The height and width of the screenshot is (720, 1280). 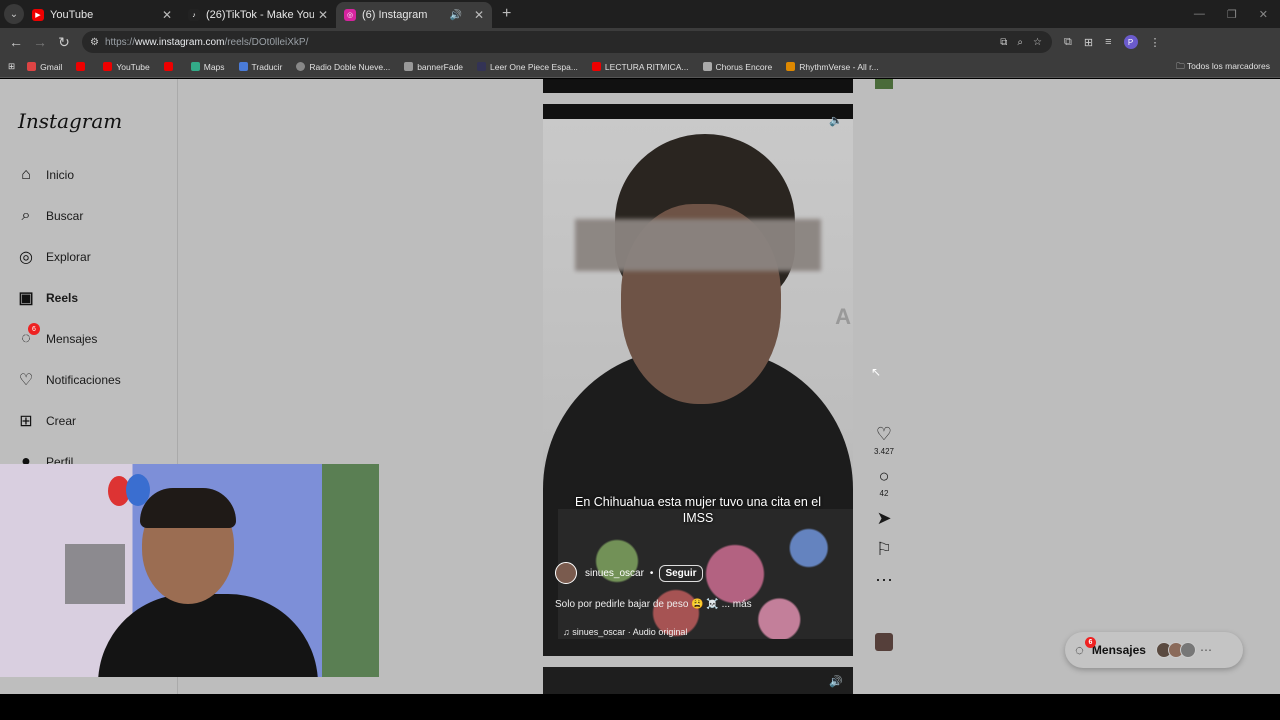 What do you see at coordinates (46, 421) in the screenshot?
I see `sidebar-item-crear: ⊞ Crear` at bounding box center [46, 421].